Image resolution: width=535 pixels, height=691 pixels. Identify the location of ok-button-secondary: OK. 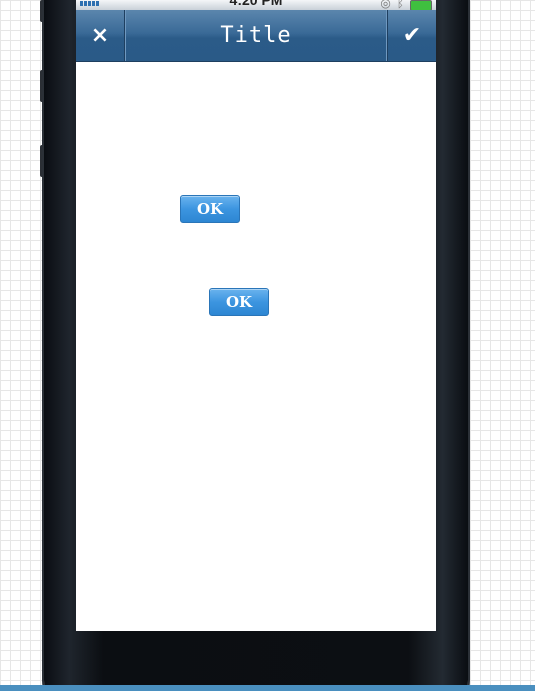
(239, 302).